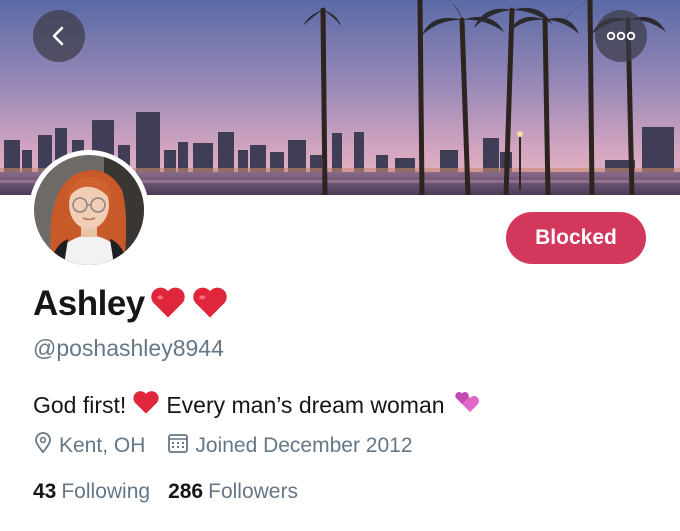 Image resolution: width=680 pixels, height=531 pixels. I want to click on following-count: 43, so click(45, 491).